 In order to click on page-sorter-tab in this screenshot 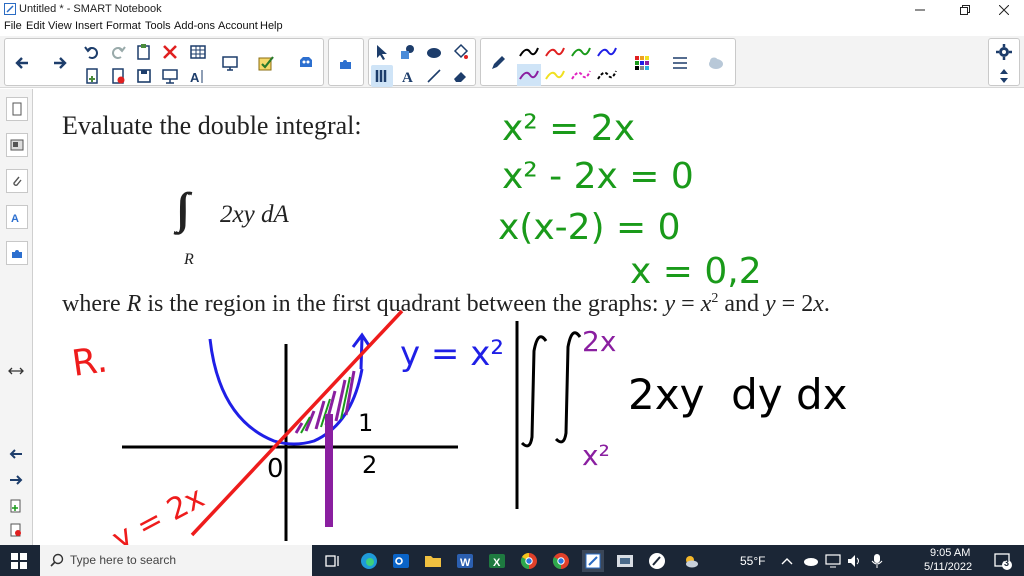, I will do `click(17, 109)`.